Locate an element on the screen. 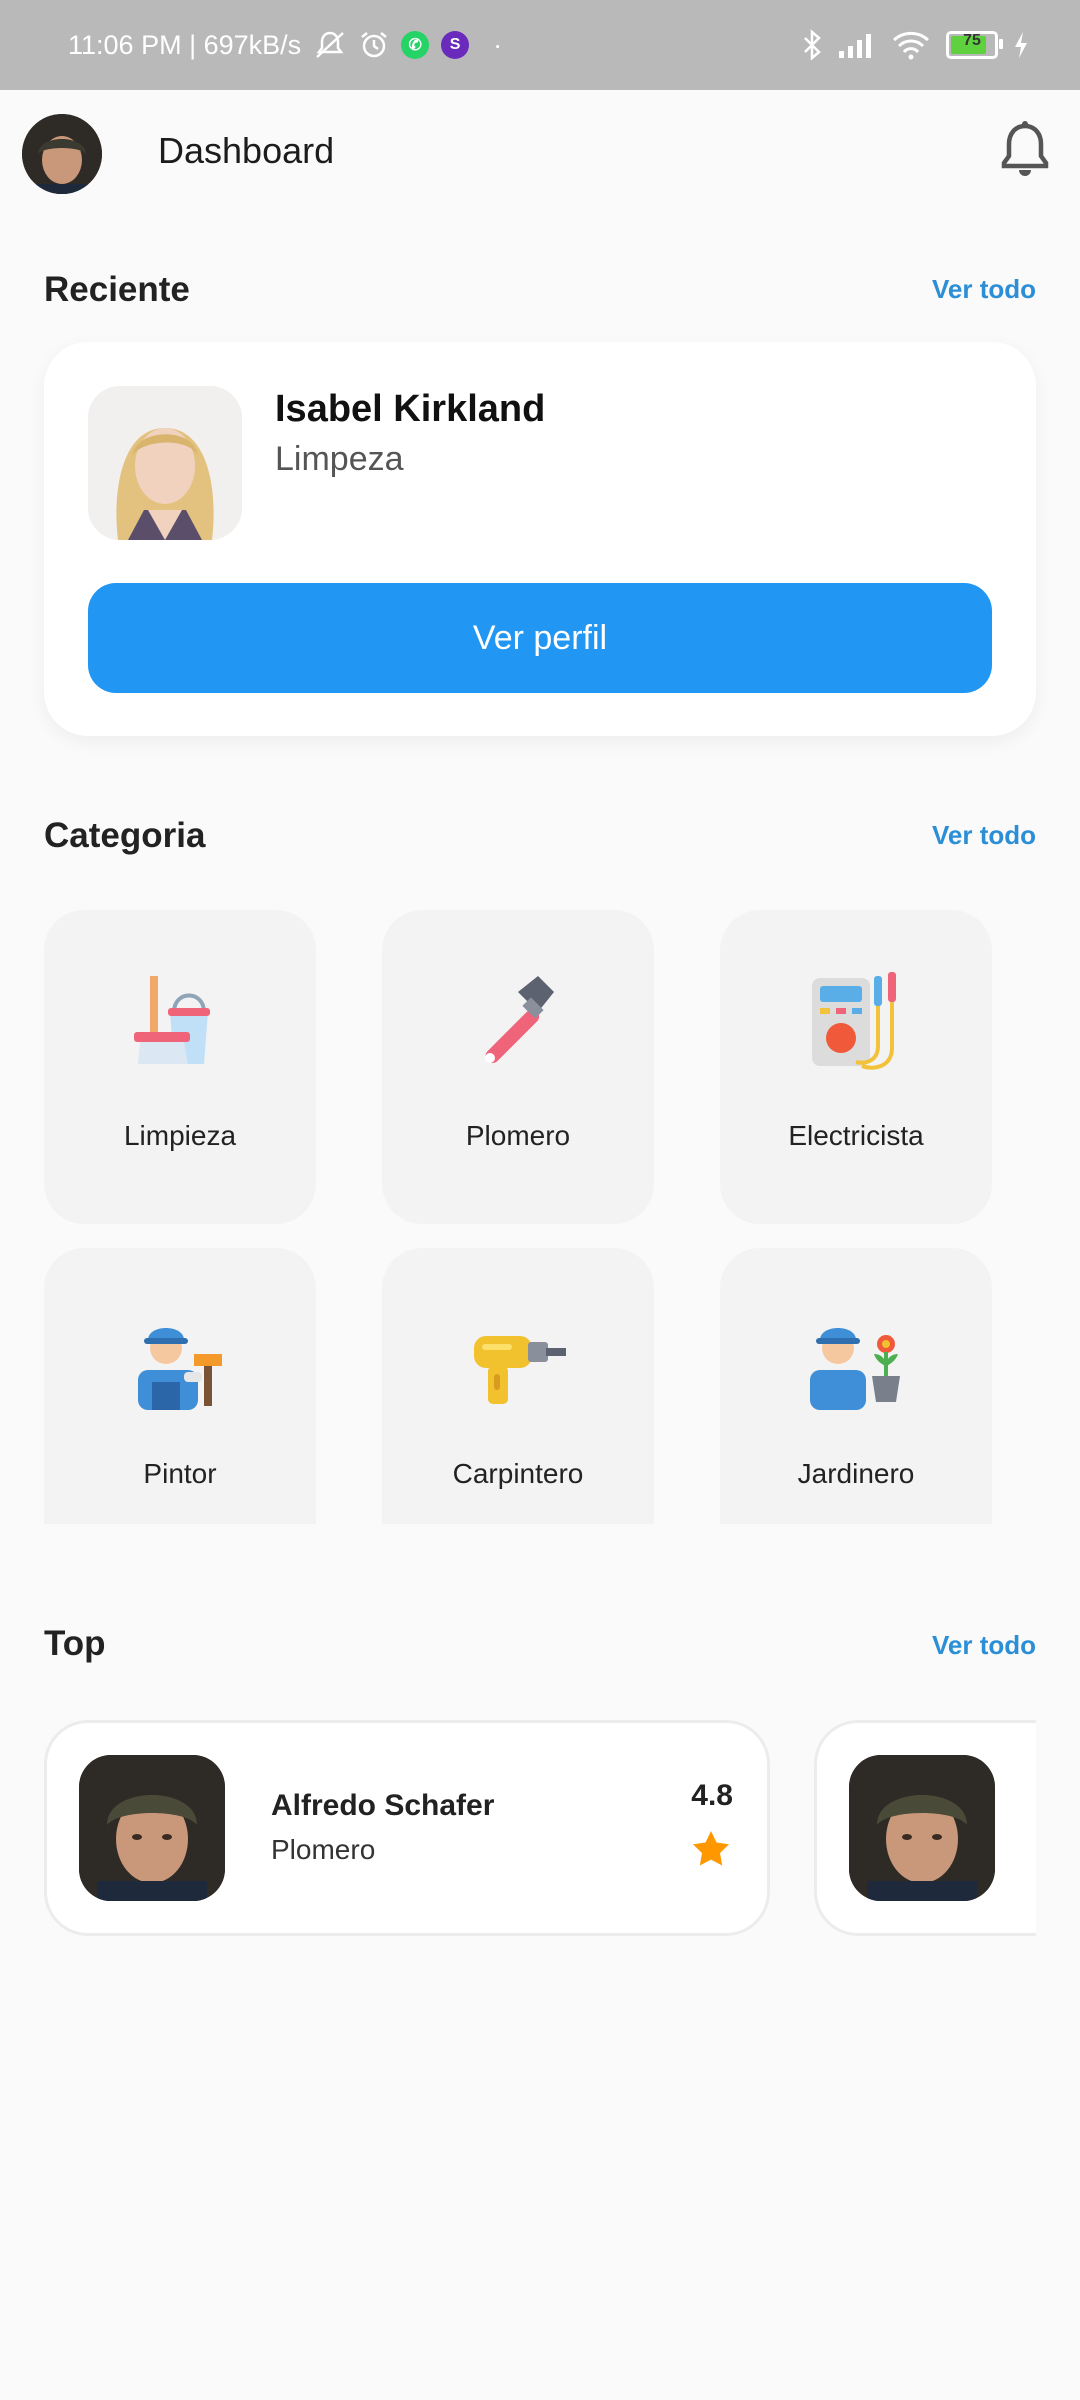 The width and height of the screenshot is (1080, 2400). top-person-name: Alfredo Schafer is located at coordinates (383, 1805).